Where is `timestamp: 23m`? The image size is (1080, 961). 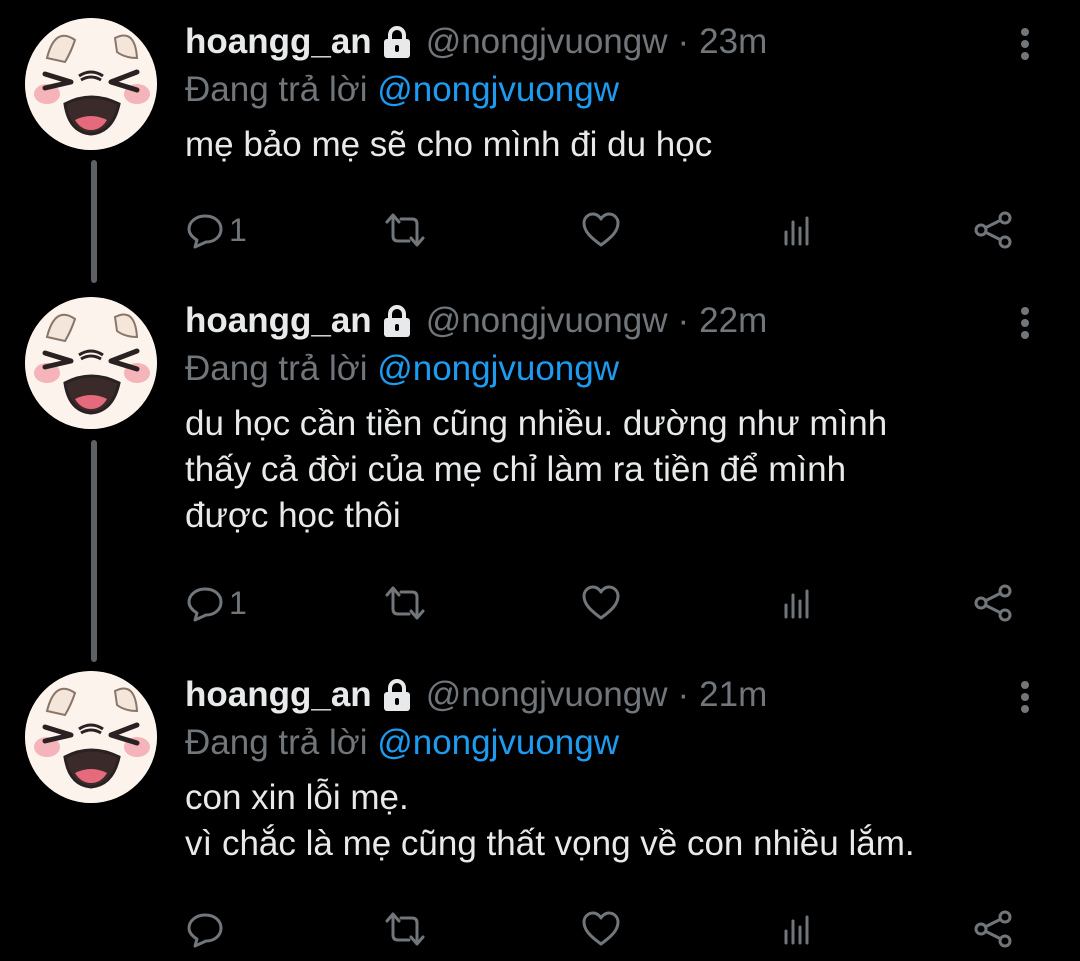
timestamp: 23m is located at coordinates (733, 42).